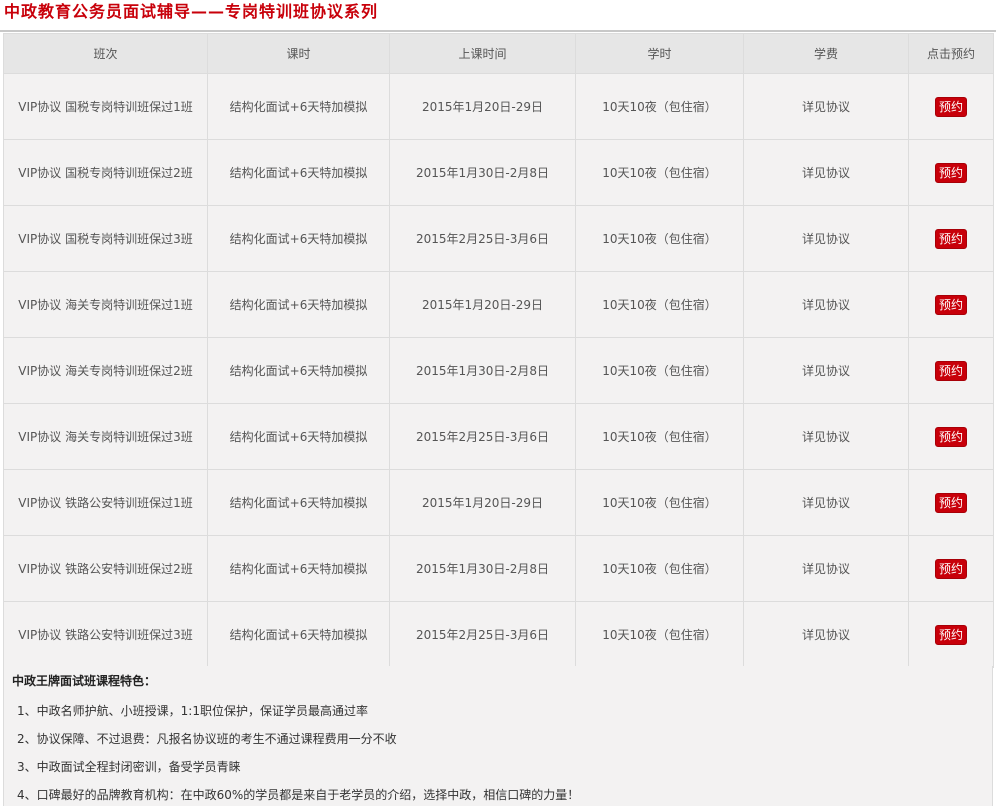  Describe the element at coordinates (951, 53) in the screenshot. I see `header-action: 点击预约` at that location.